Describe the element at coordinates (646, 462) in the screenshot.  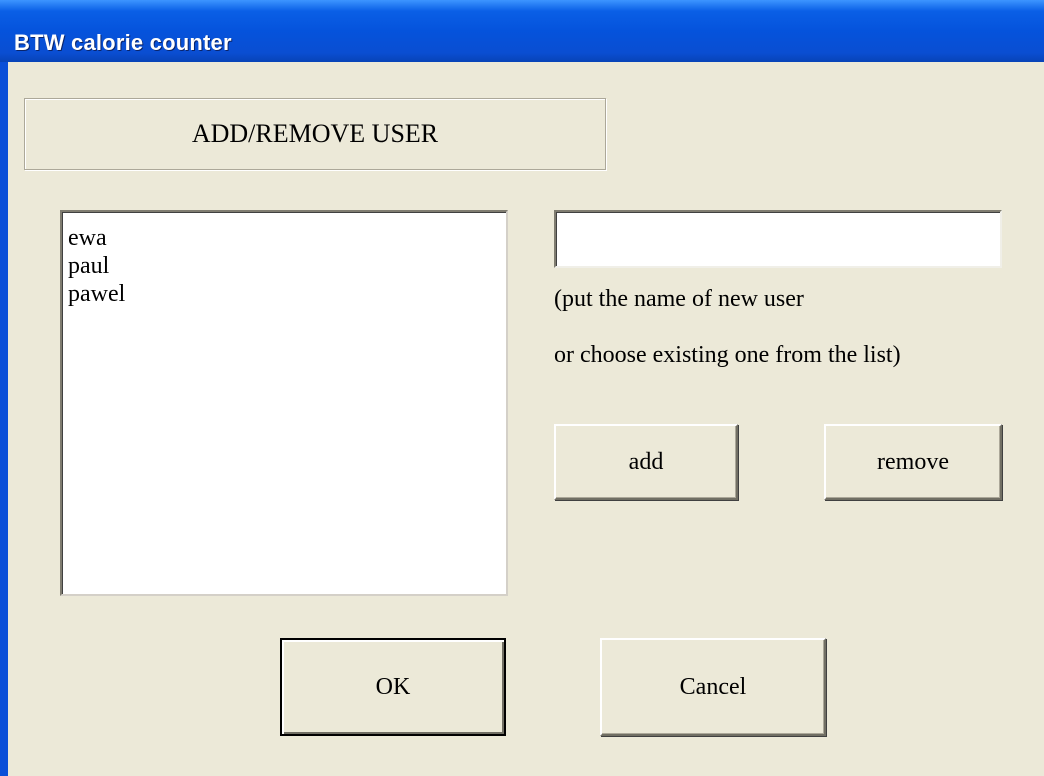
I see `add-user-button: add` at that location.